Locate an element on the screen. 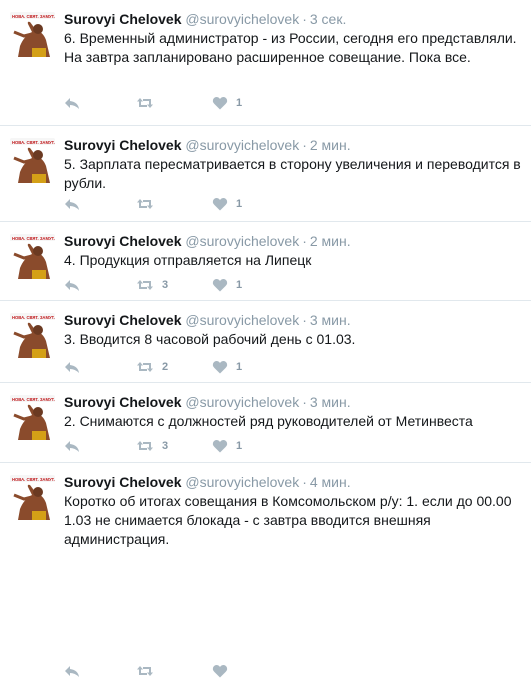  tweet-time: 4 мин. is located at coordinates (330, 482).